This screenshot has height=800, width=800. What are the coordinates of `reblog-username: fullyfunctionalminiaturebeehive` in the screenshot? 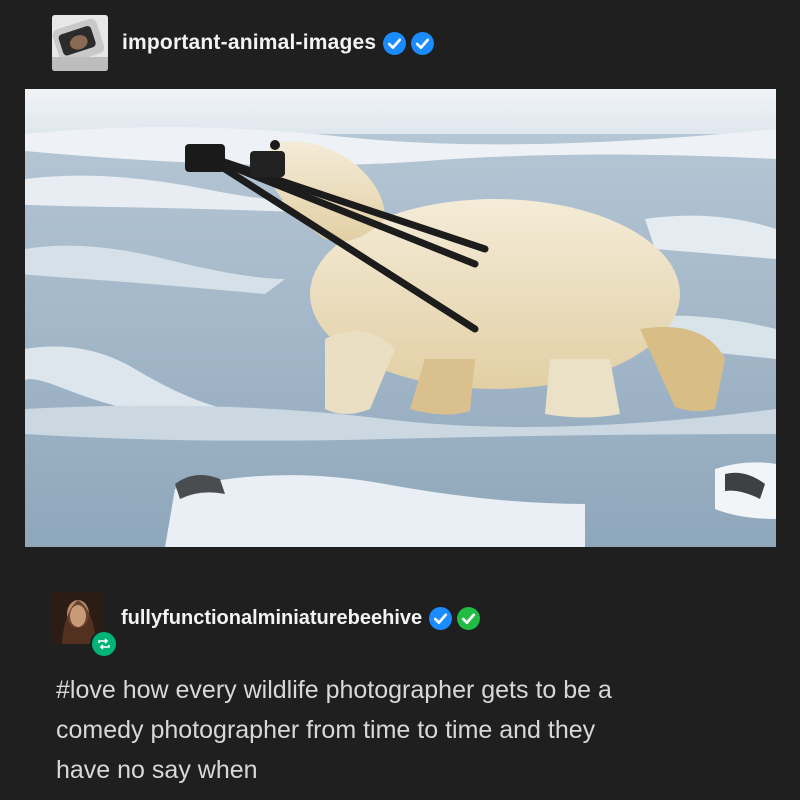 It's located at (271, 618).